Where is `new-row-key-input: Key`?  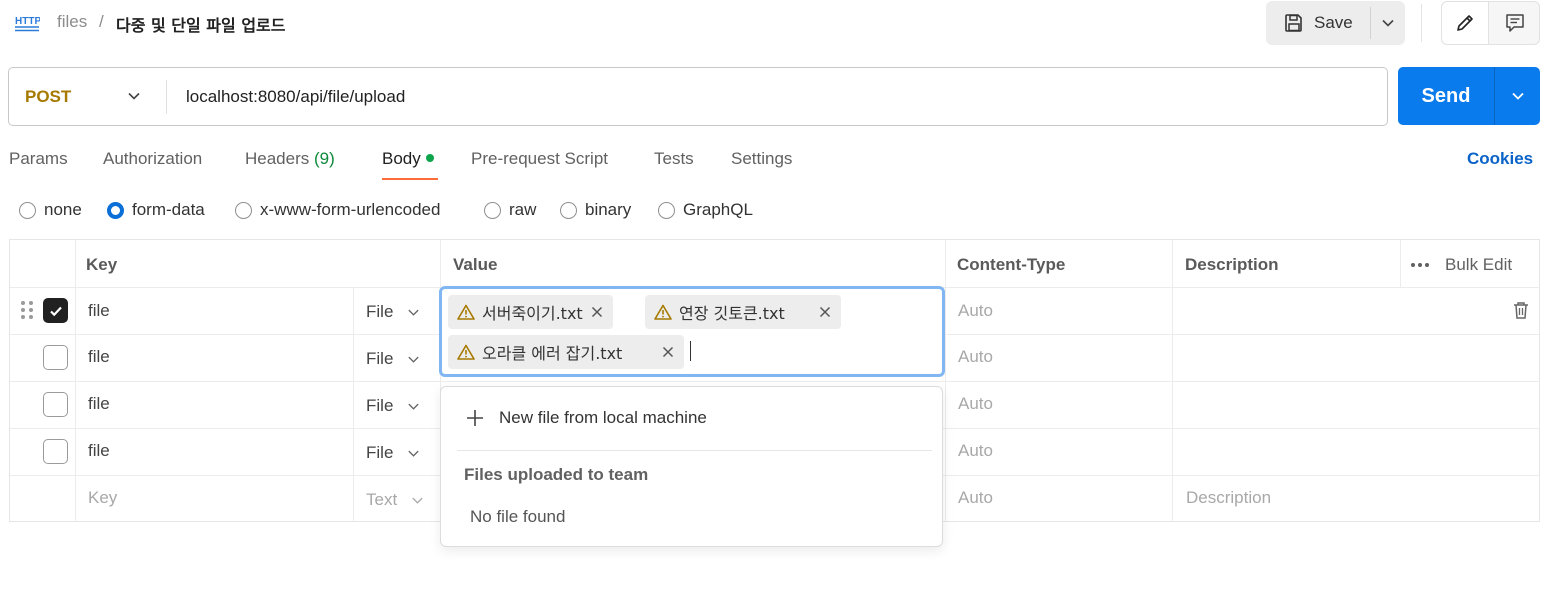
new-row-key-input: Key is located at coordinates (102, 498).